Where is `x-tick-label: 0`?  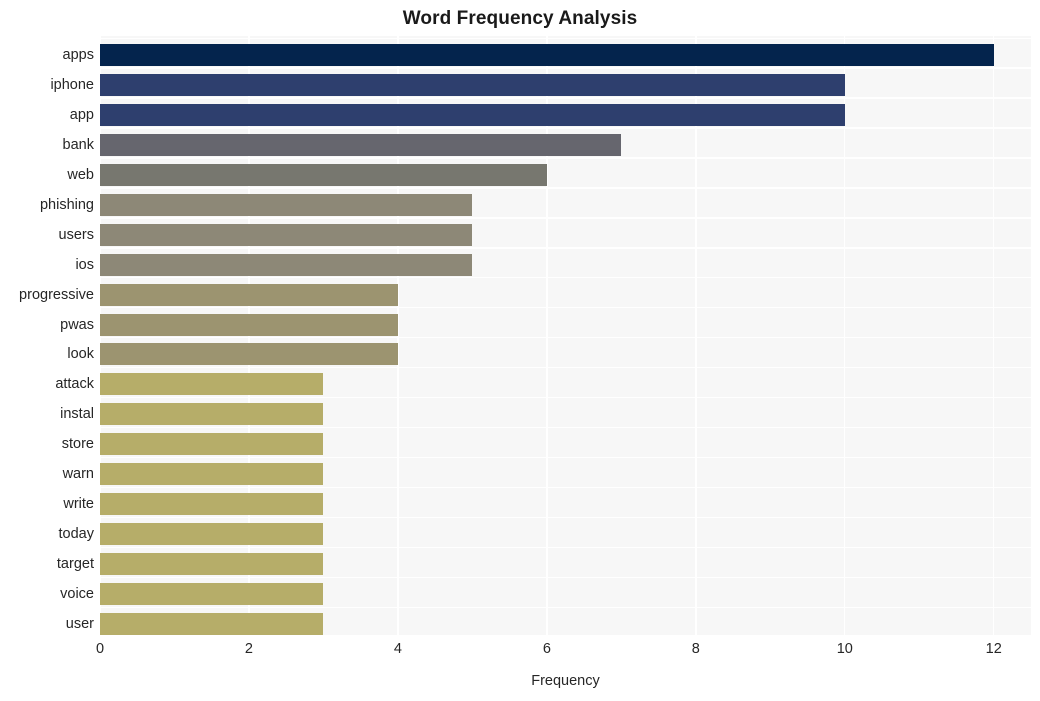
x-tick-label: 0 is located at coordinates (100, 649).